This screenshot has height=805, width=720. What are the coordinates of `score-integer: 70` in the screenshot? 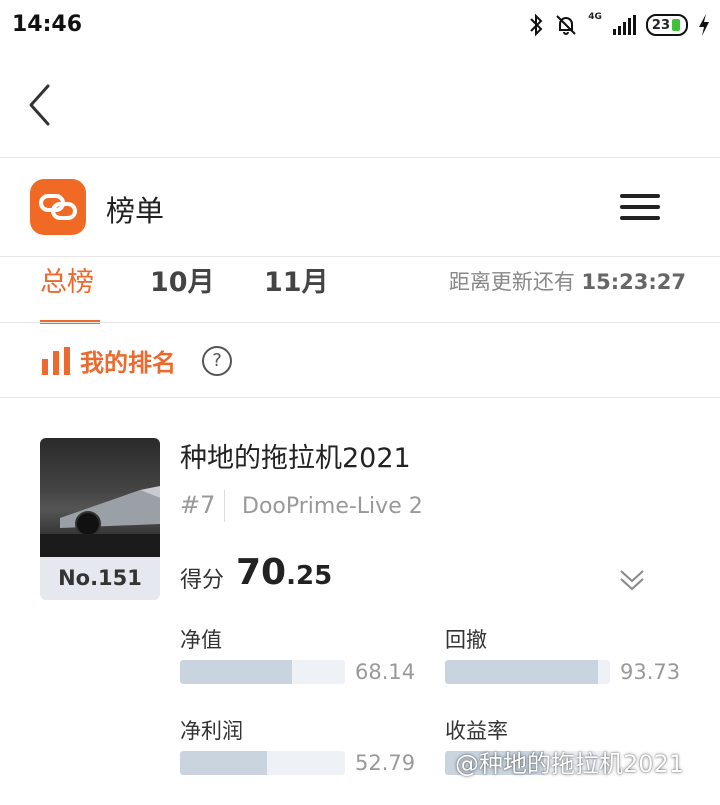 It's located at (261, 572).